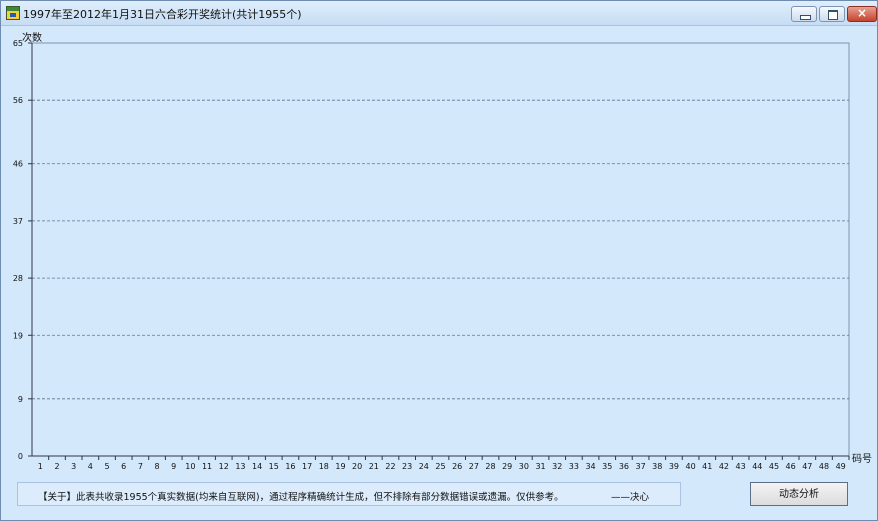 The image size is (878, 521). I want to click on x-tick-label: 32, so click(557, 466).